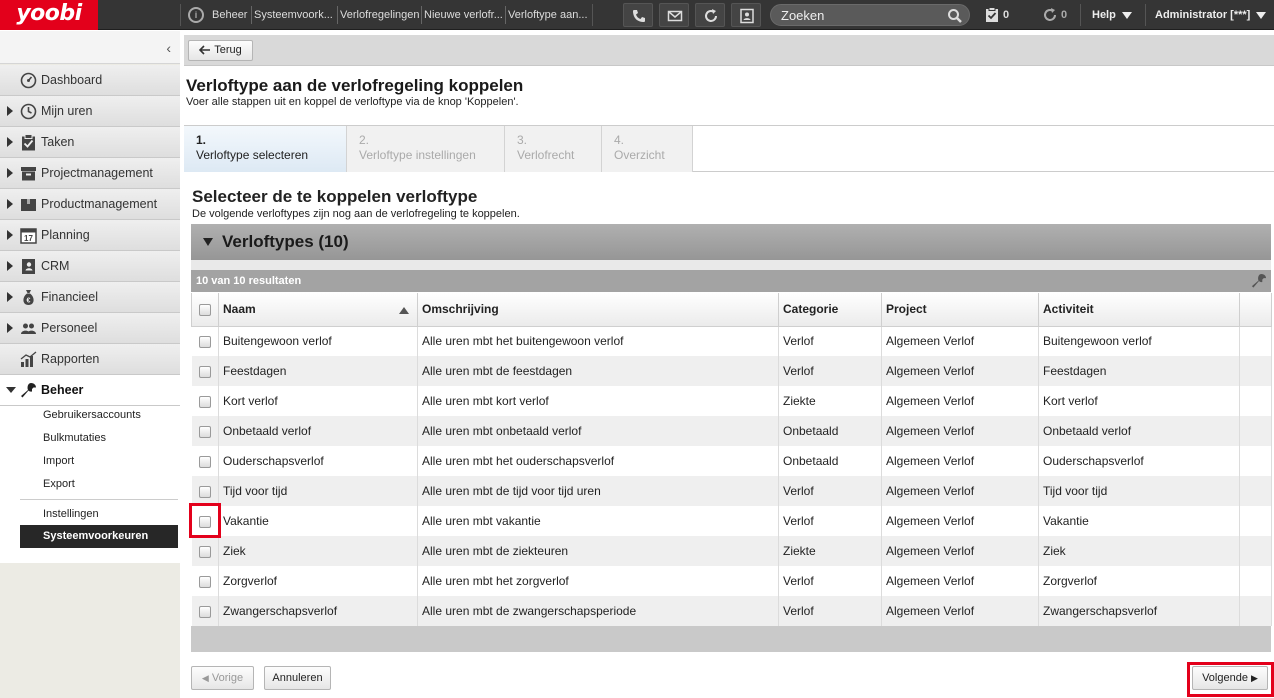 This screenshot has height=698, width=1274. Describe the element at coordinates (59, 484) in the screenshot. I see `submenu-item-export: Export` at that location.